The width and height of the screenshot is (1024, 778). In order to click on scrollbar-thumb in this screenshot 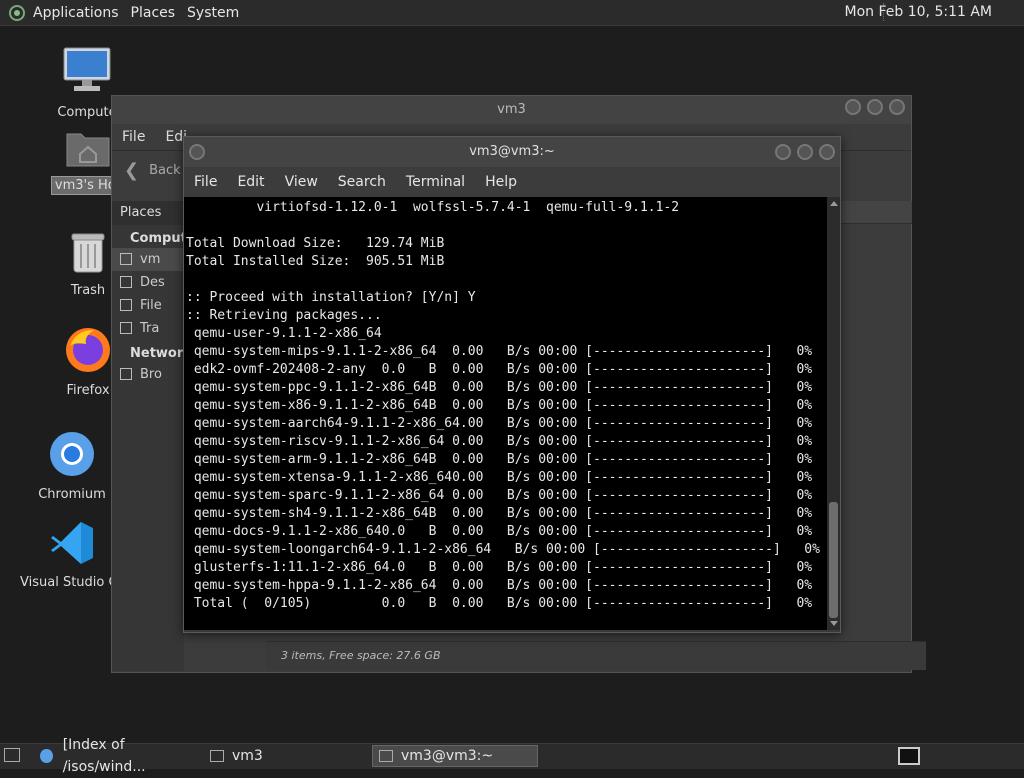, I will do `click(833, 560)`.